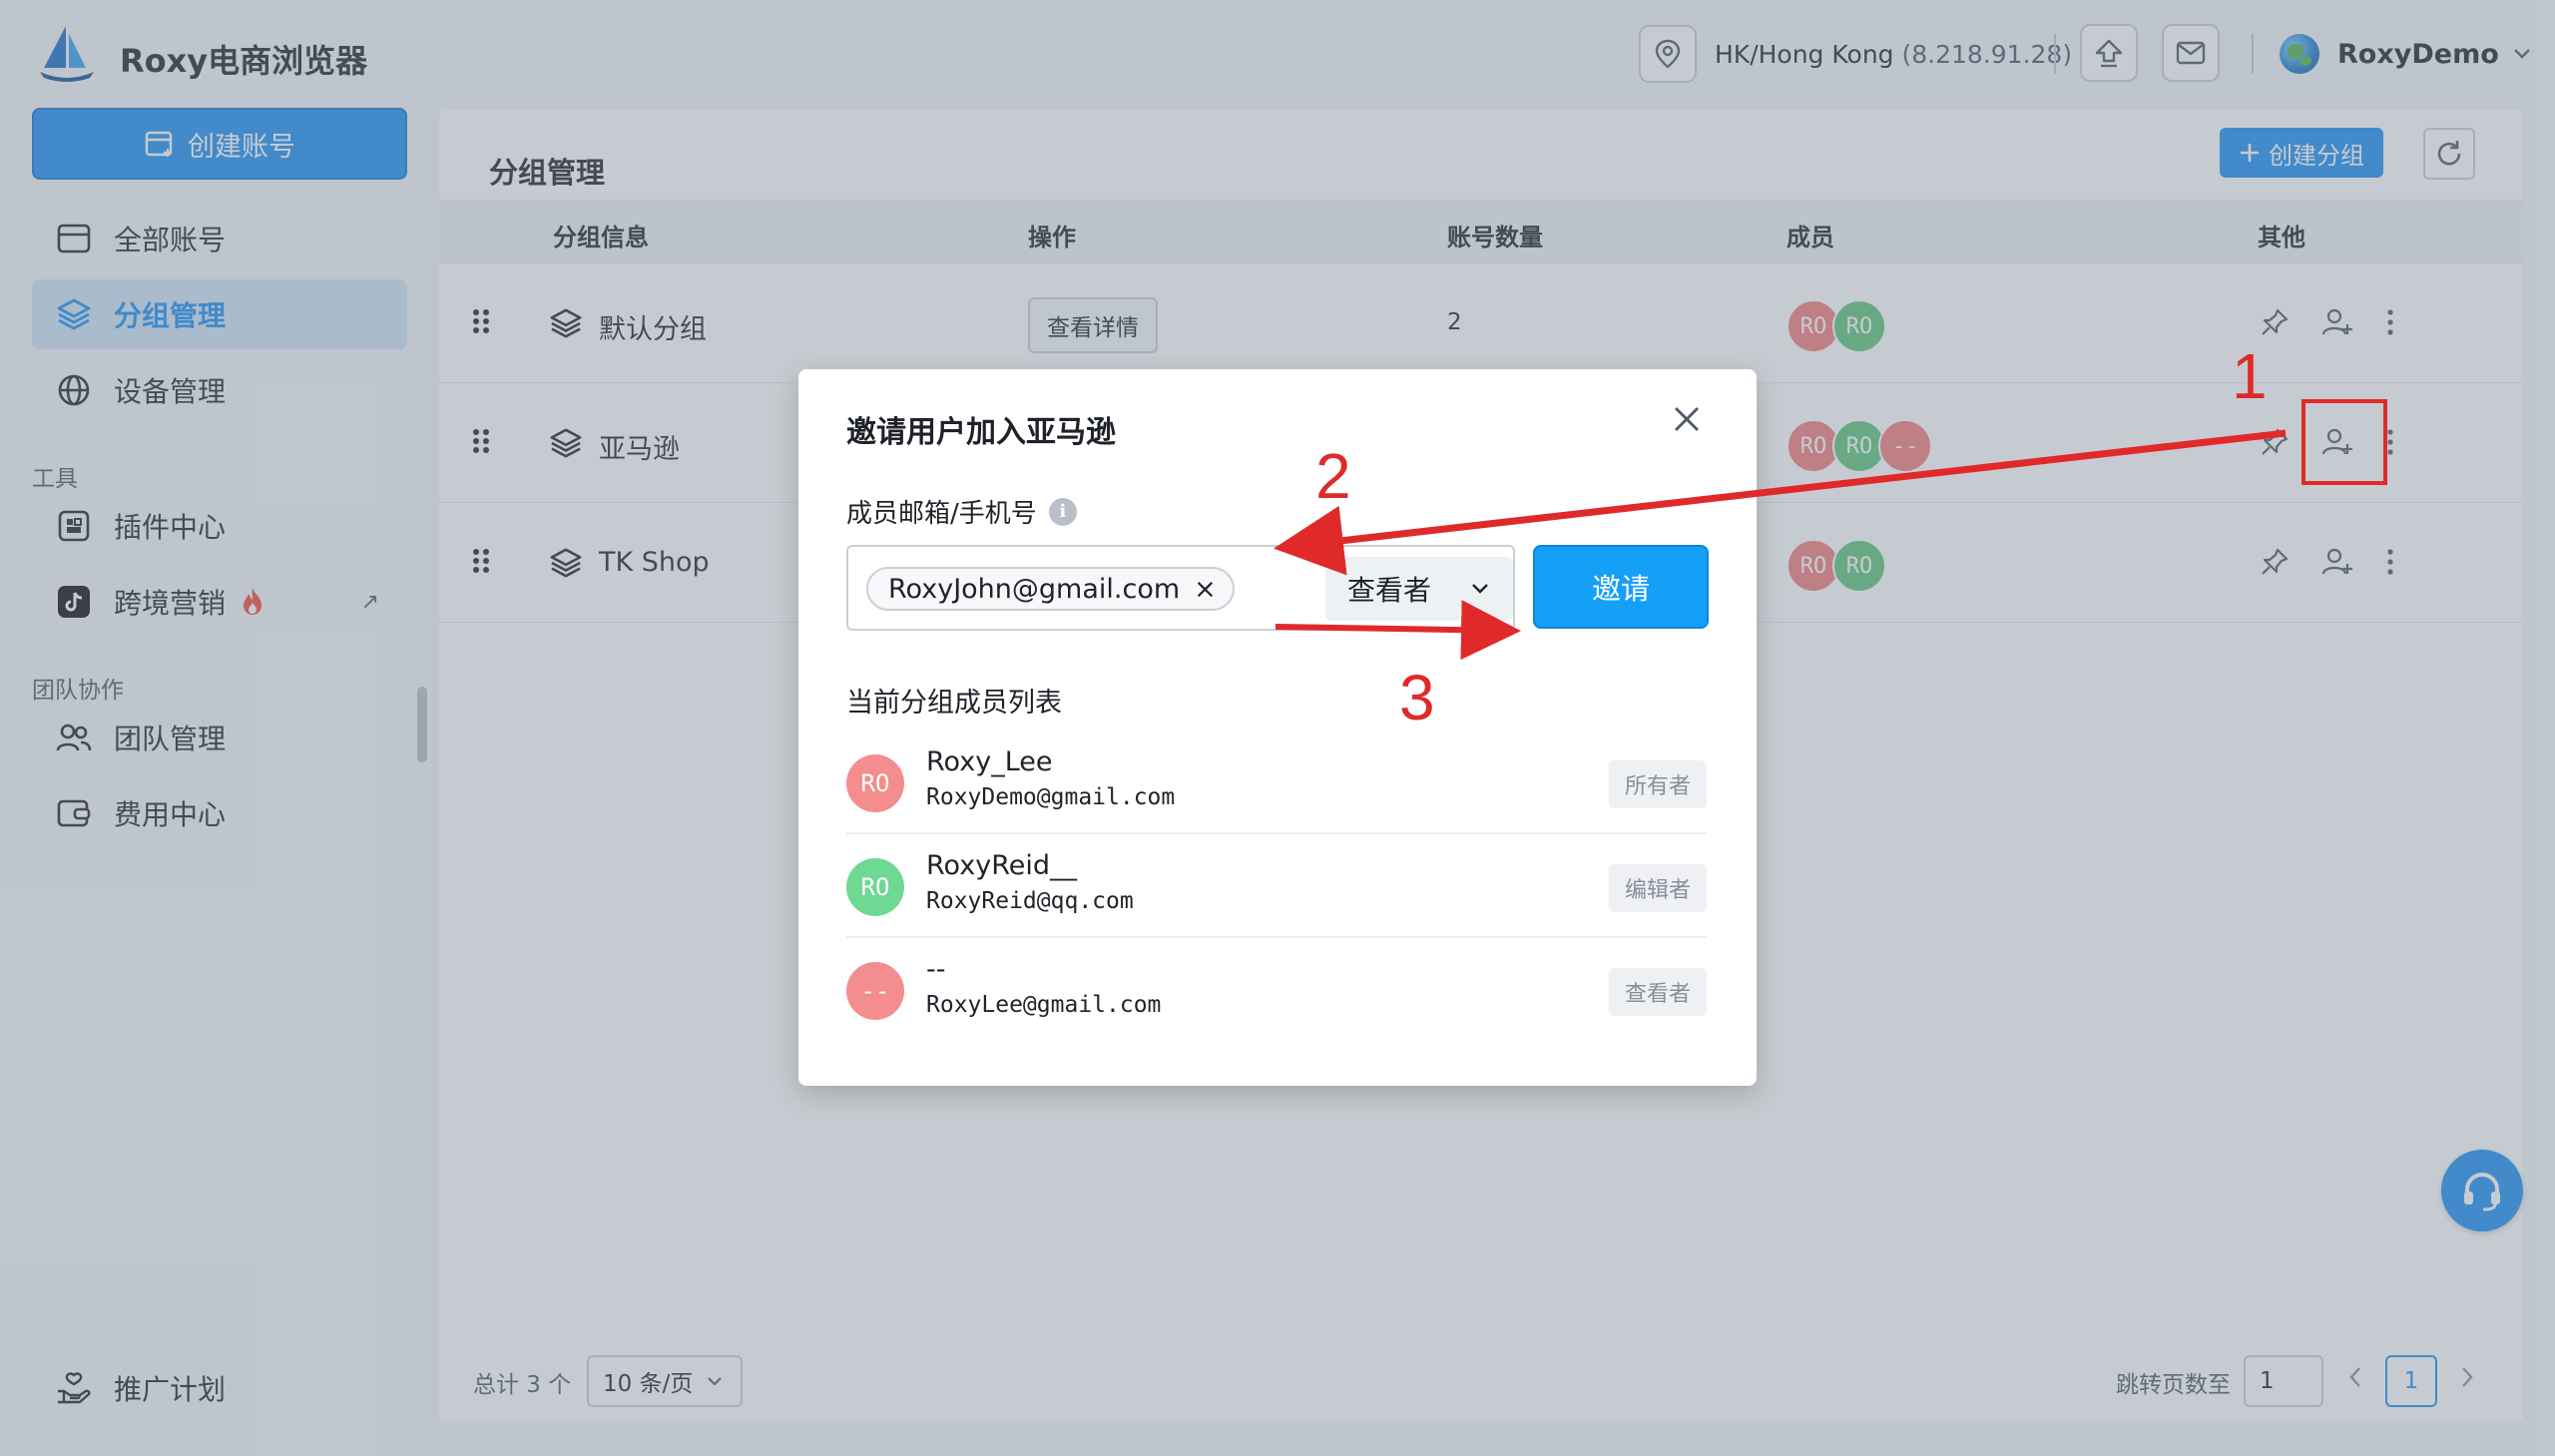  I want to click on list-item: RO RoxyReid__ RoxyReid@qq.com 编辑者, so click(1276, 887).